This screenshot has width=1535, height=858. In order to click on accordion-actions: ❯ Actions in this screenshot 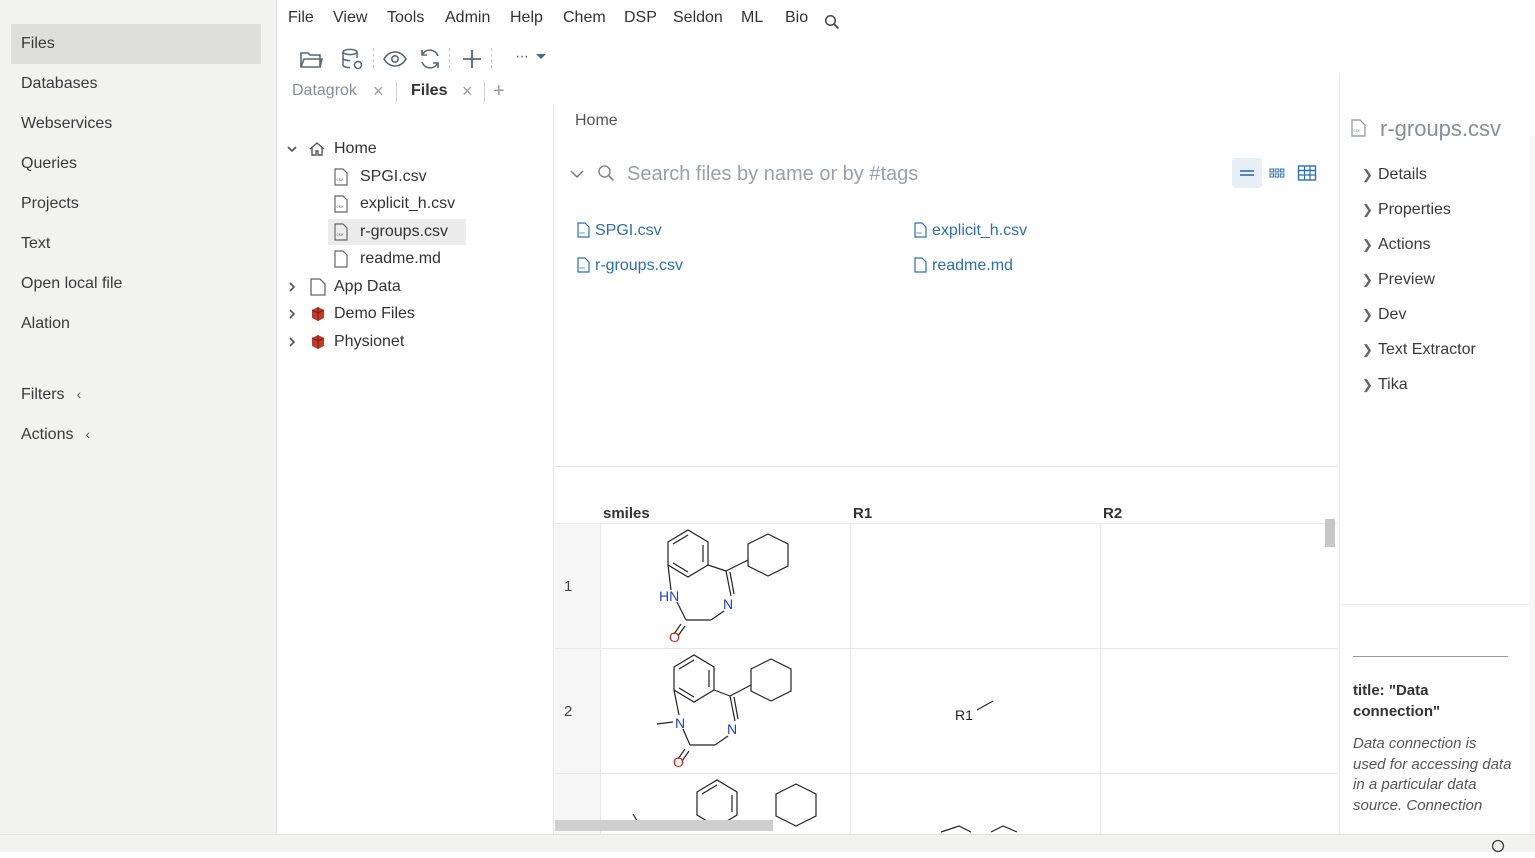, I will do `click(1396, 245)`.